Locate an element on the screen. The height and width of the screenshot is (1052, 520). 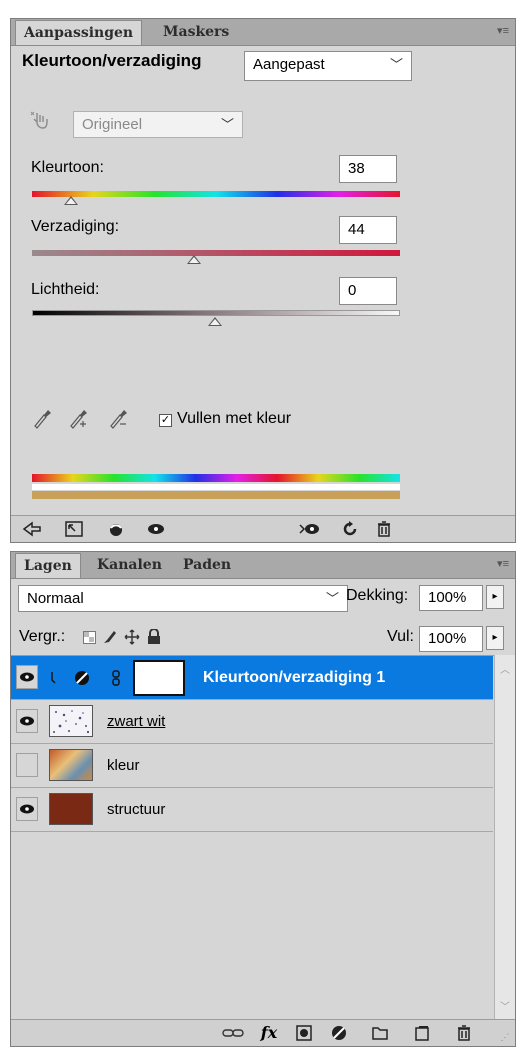
group-icon is located at coordinates (380, 1033).